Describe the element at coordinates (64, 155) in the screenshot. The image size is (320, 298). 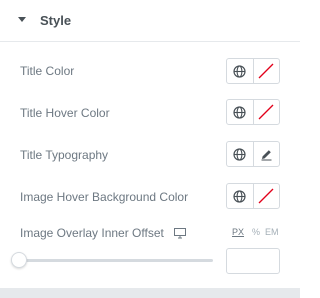
I see `title-typography-label: Title Typography` at that location.